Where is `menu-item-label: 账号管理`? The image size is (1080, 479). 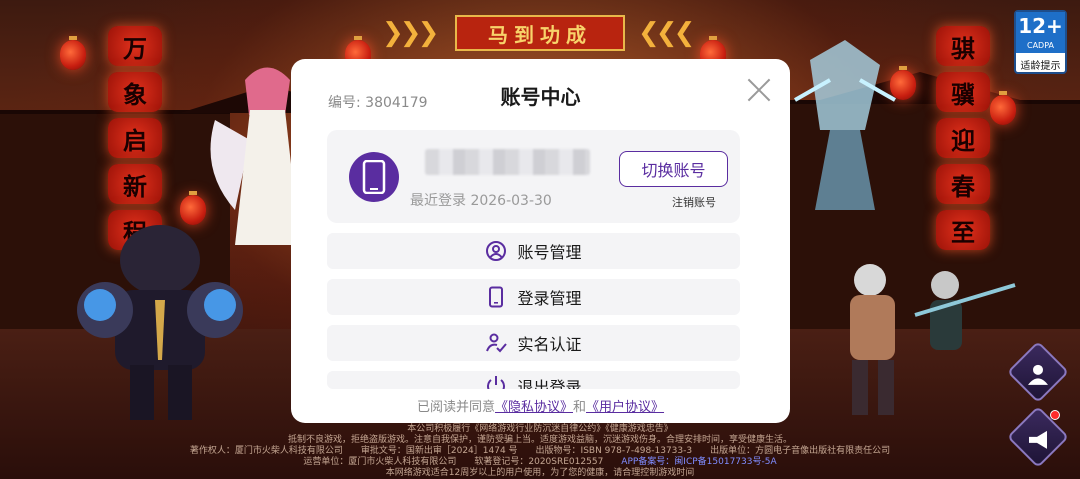
menu-item-label: 账号管理 is located at coordinates (549, 252).